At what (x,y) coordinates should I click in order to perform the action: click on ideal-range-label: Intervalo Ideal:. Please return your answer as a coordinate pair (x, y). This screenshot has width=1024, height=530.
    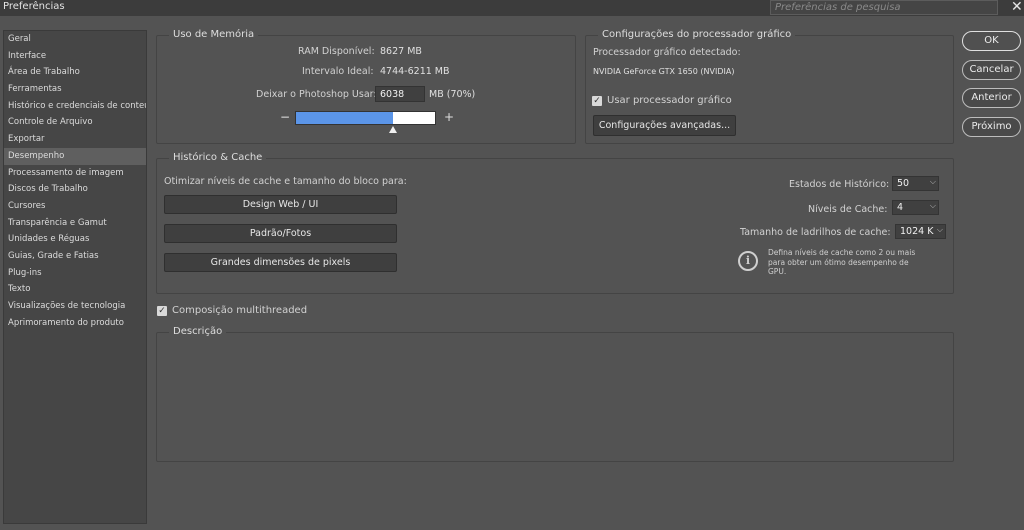
    Looking at the image, I should click on (338, 71).